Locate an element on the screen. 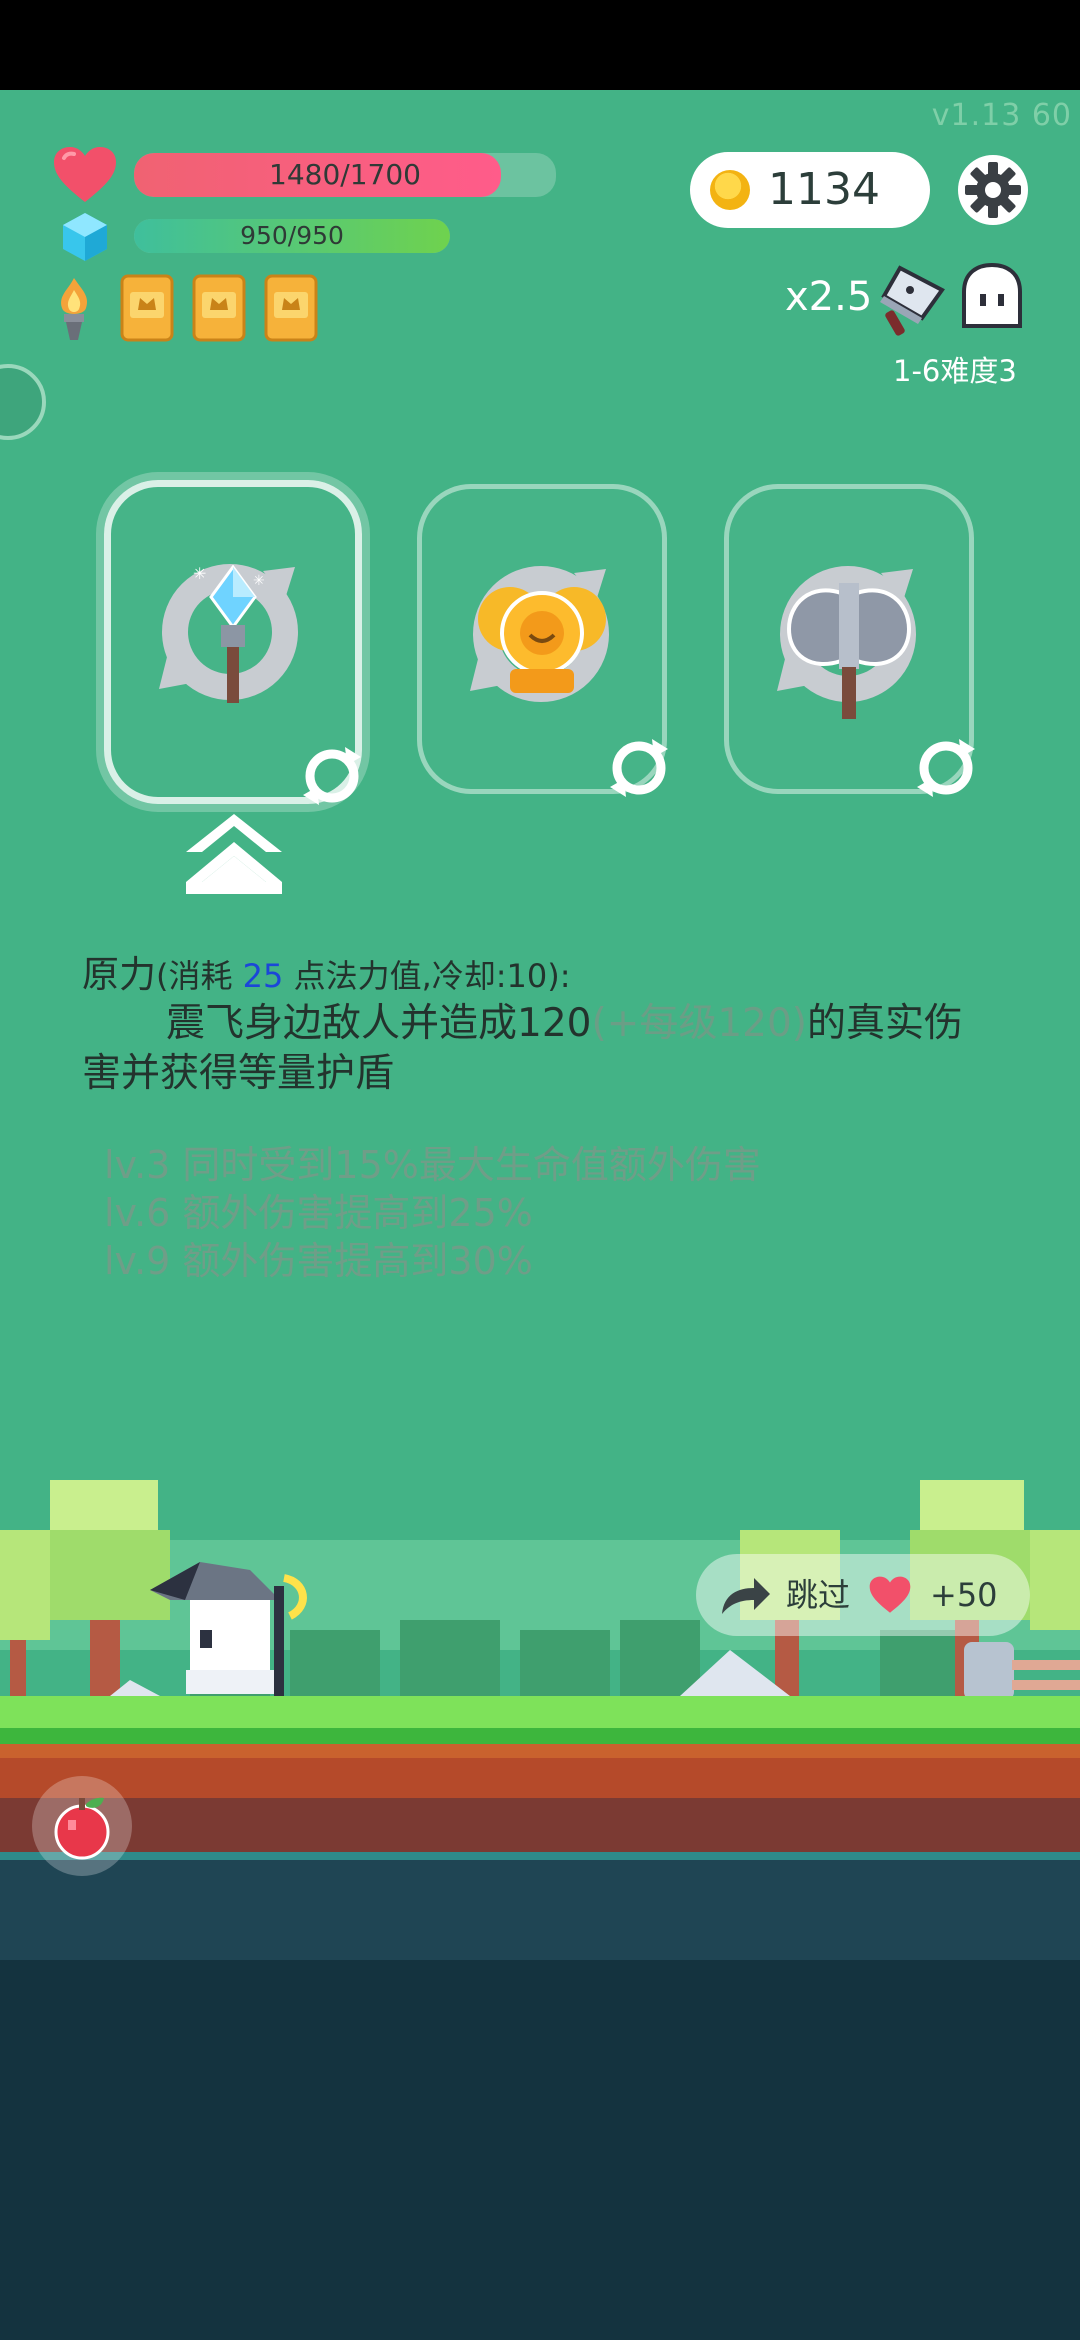 This screenshot has width=1080, height=2340. level-bonus-6: lv.6 额外伤害提高到25% is located at coordinates (318, 1213).